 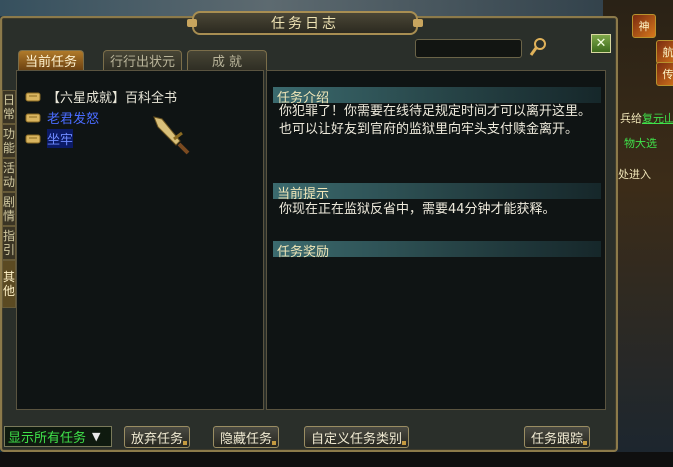 I want to click on track-task-button: 任务跟踪, so click(x=557, y=437).